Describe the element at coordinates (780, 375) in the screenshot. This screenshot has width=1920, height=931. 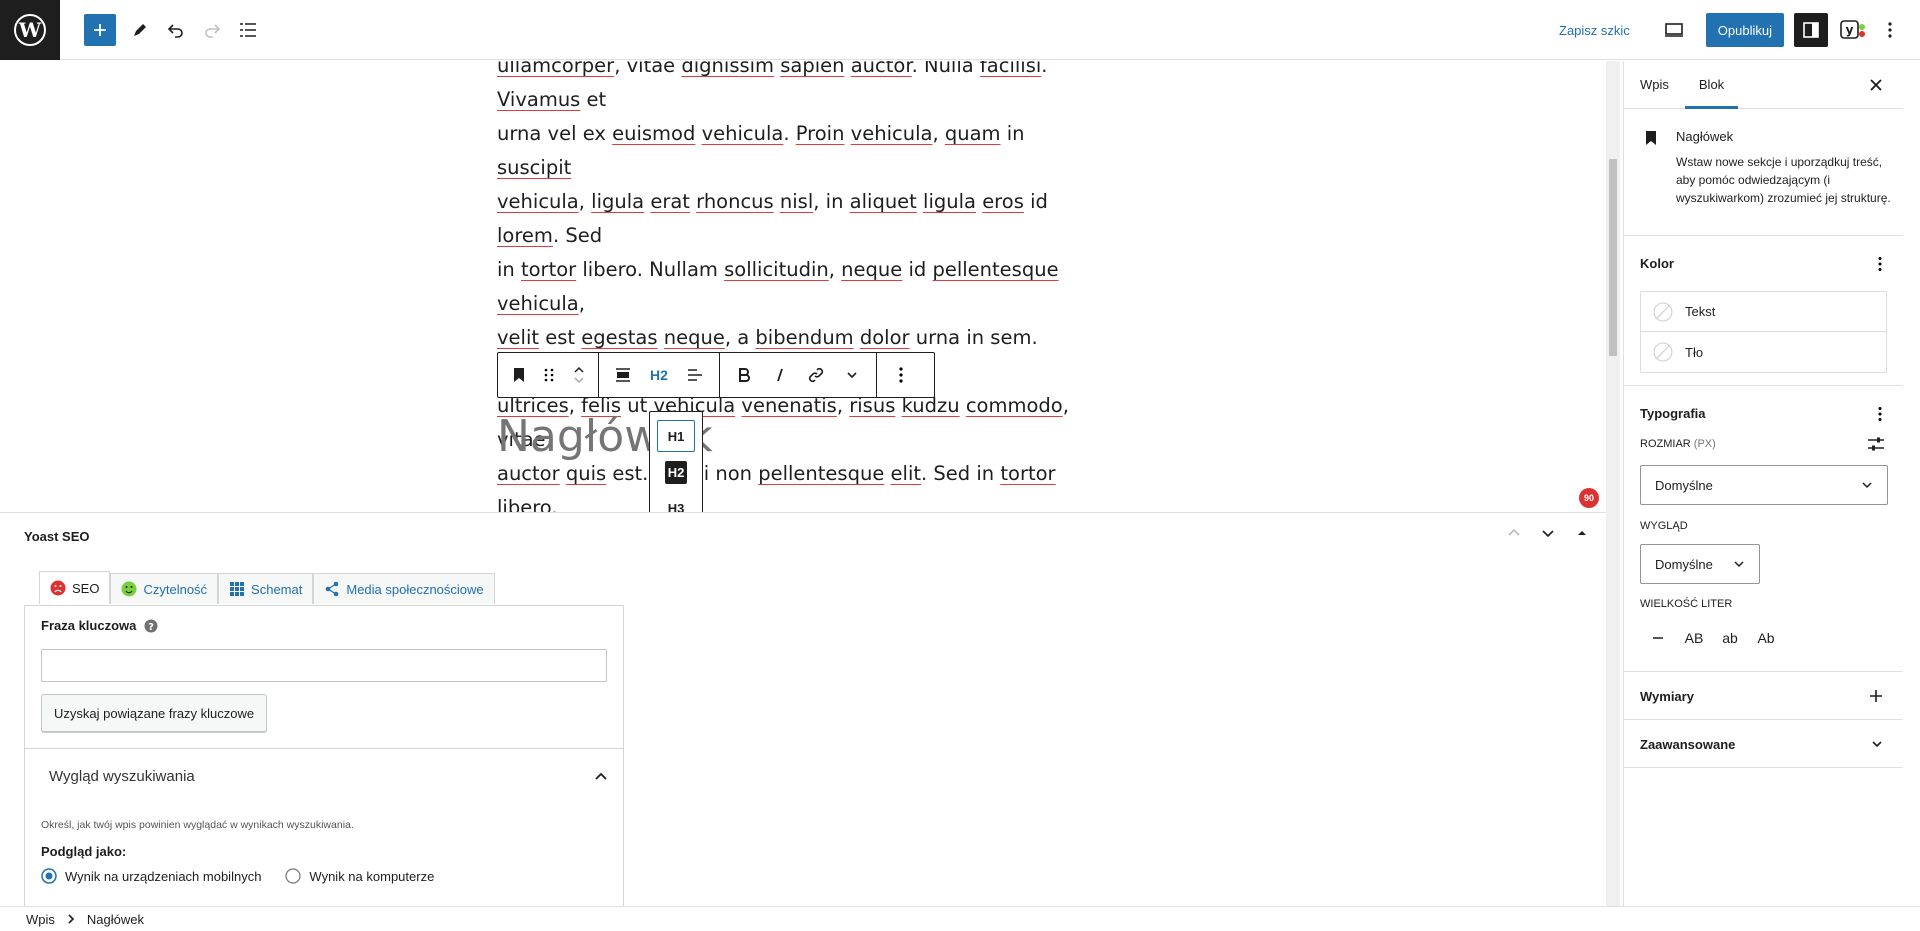
I see `italic-button` at that location.